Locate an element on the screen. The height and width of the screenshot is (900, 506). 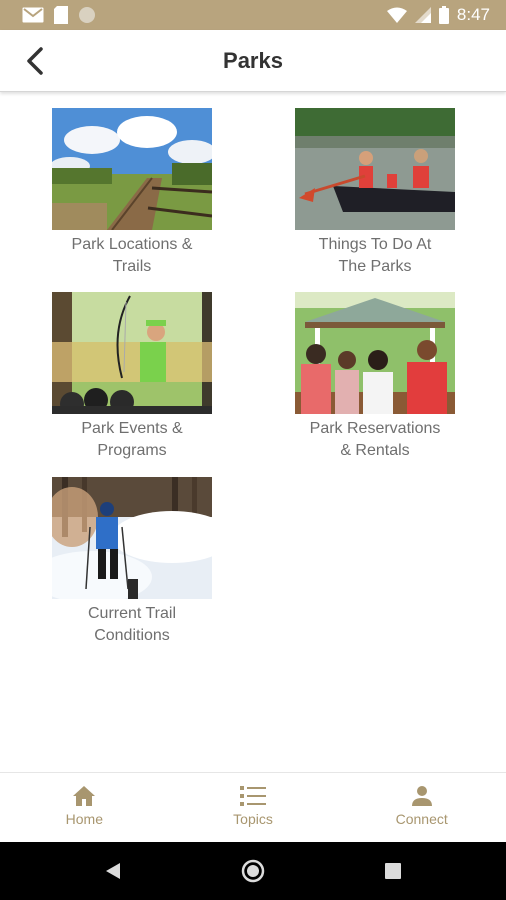
home-icon is located at coordinates (84, 796).